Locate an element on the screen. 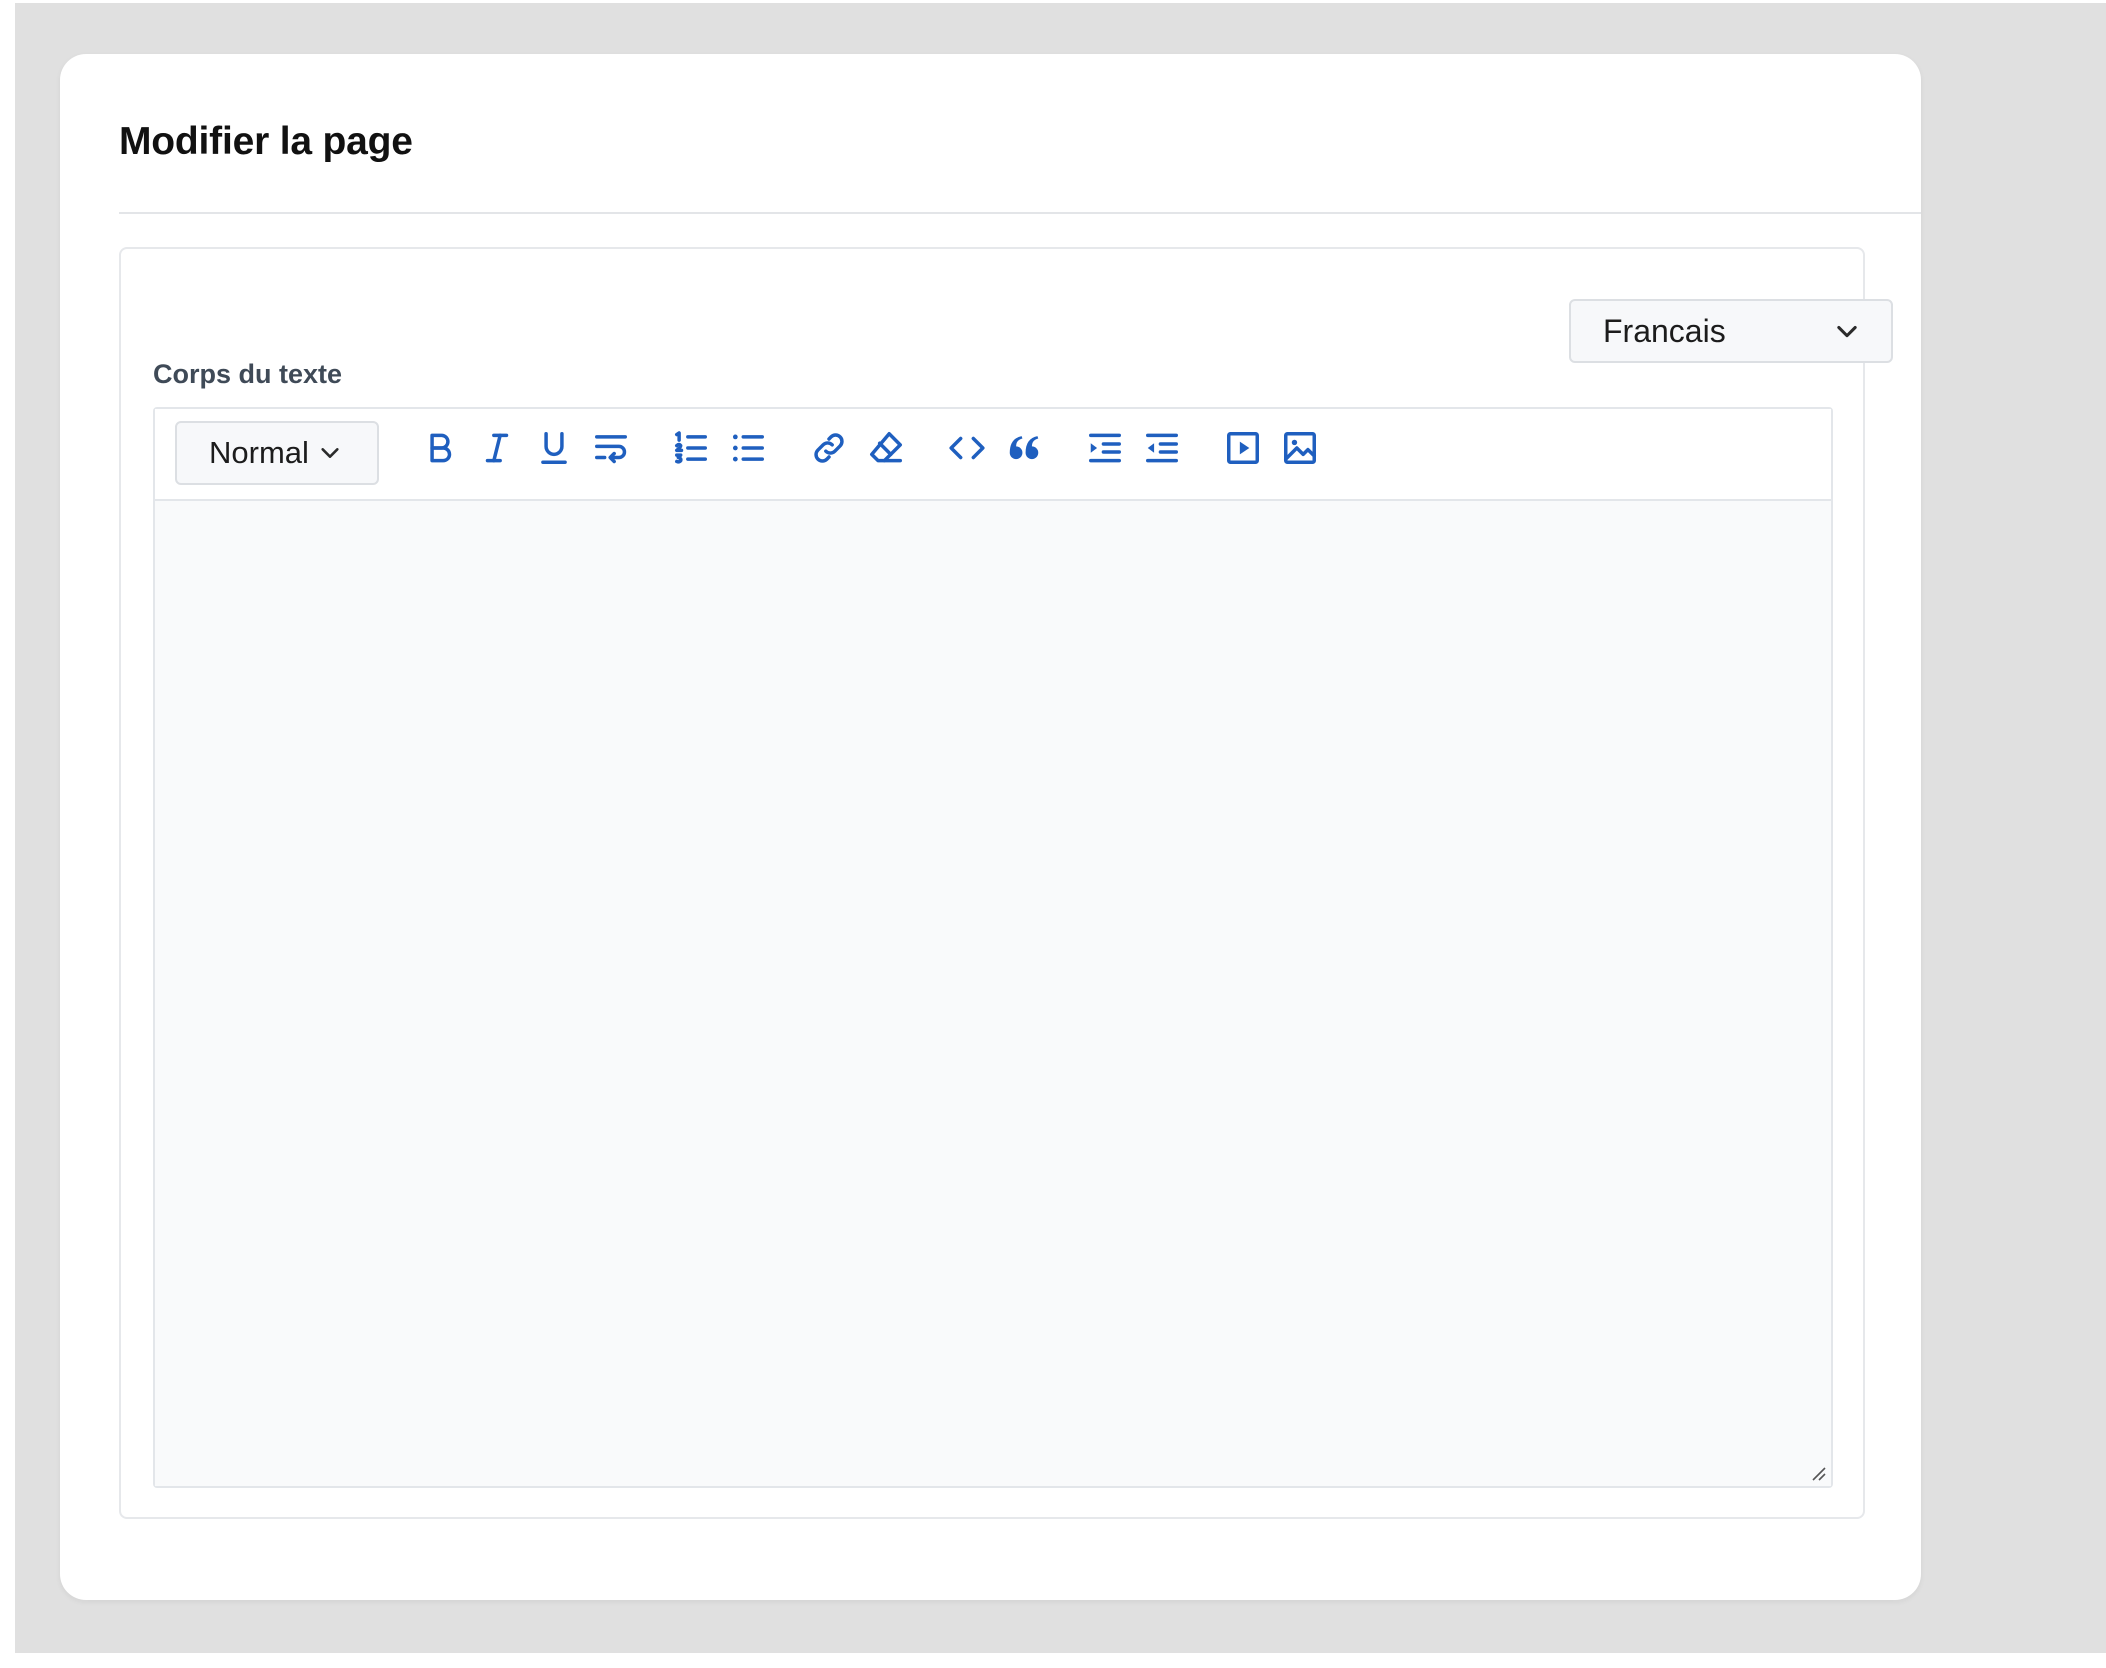 The image size is (2106, 1668). resize-handle-icon is located at coordinates (1818, 1473).